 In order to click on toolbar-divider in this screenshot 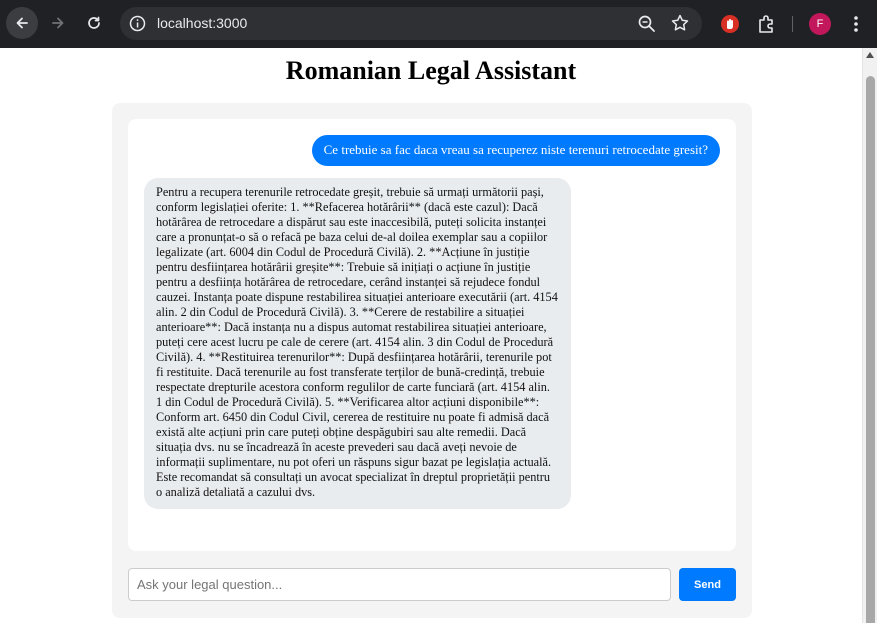, I will do `click(792, 24)`.